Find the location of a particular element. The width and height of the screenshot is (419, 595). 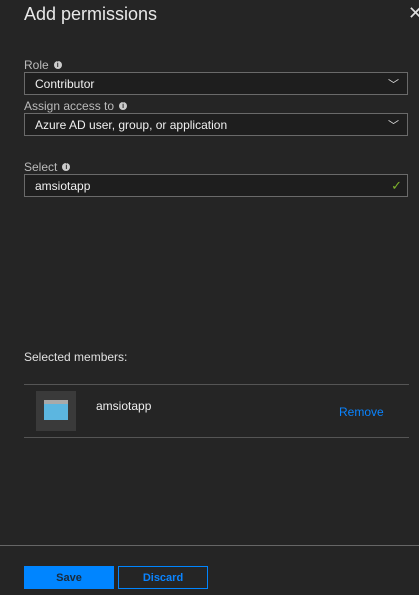

assign-label-text: Assign access to is located at coordinates (69, 106).